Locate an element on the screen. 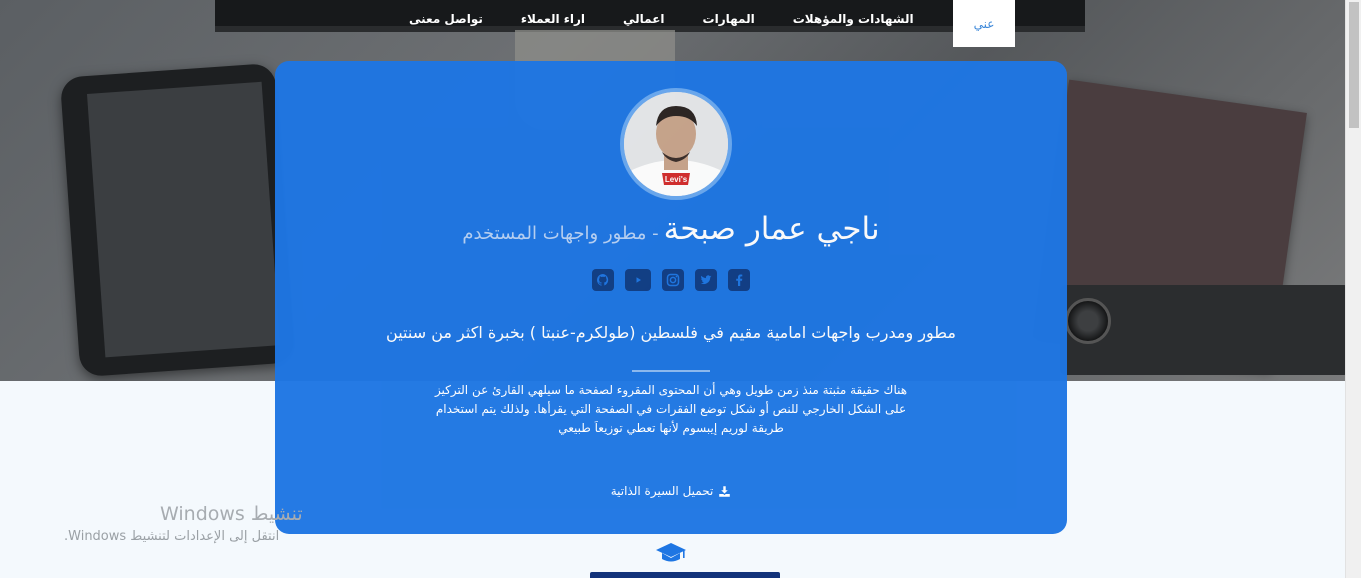 This screenshot has width=1361, height=578. tablet-image is located at coordinates (177, 220).